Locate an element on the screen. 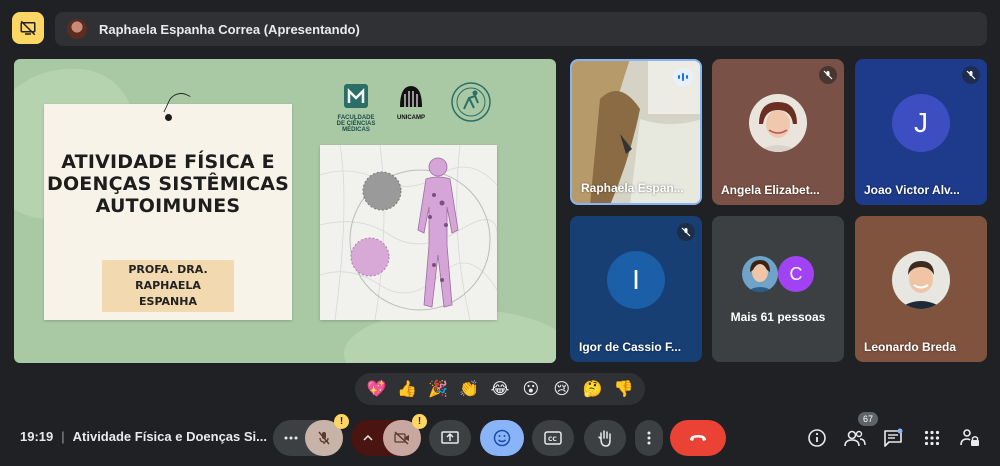  presenter-name: Raphaela Espanha Correa (Apresentando) is located at coordinates (229, 29).